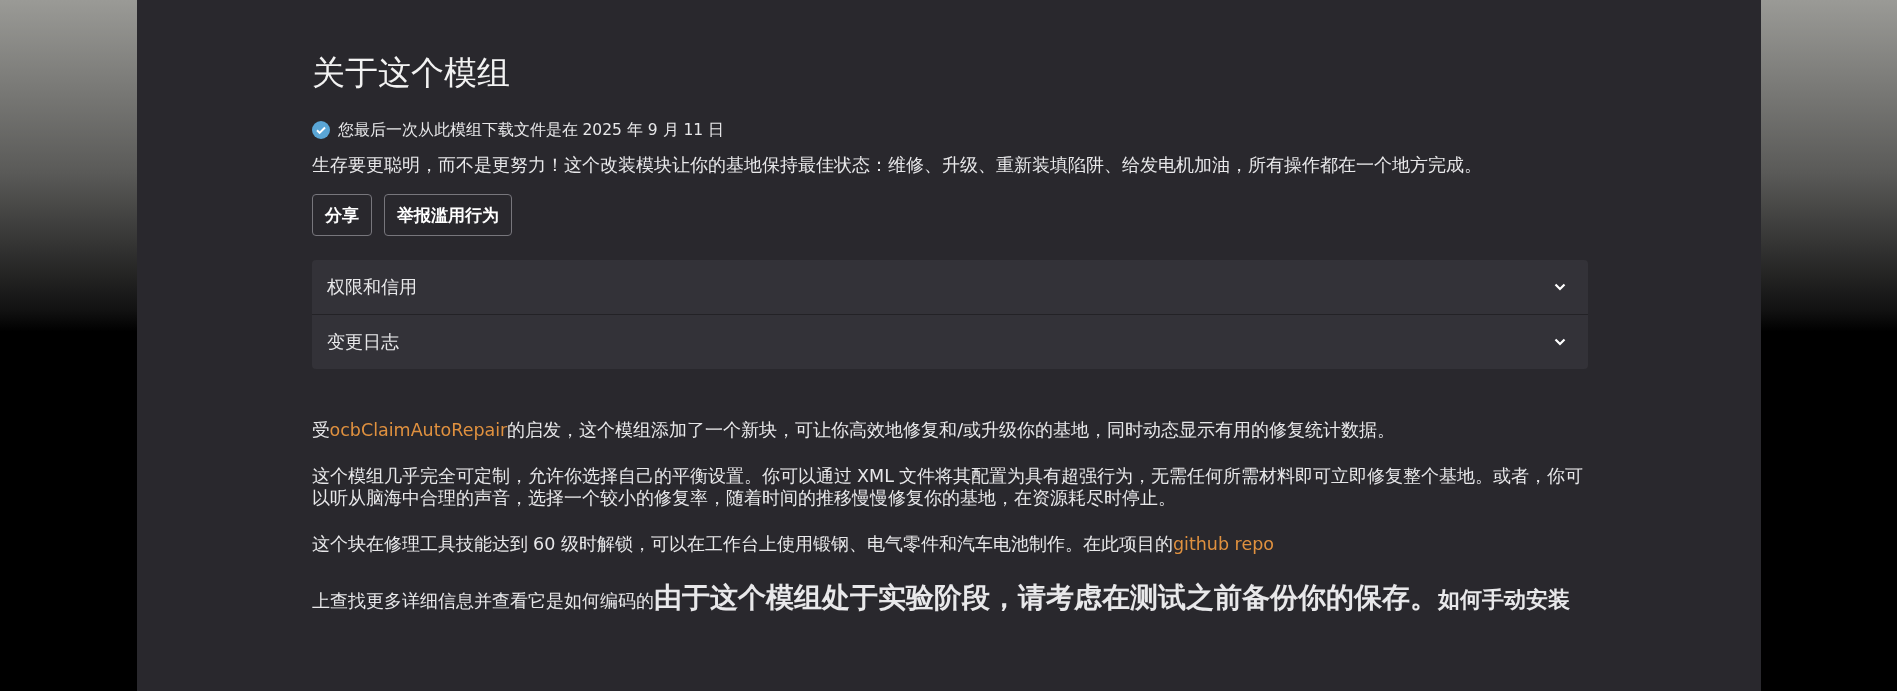 The height and width of the screenshot is (691, 1897). What do you see at coordinates (411, 73) in the screenshot?
I see `page-title: 关于这个模组` at bounding box center [411, 73].